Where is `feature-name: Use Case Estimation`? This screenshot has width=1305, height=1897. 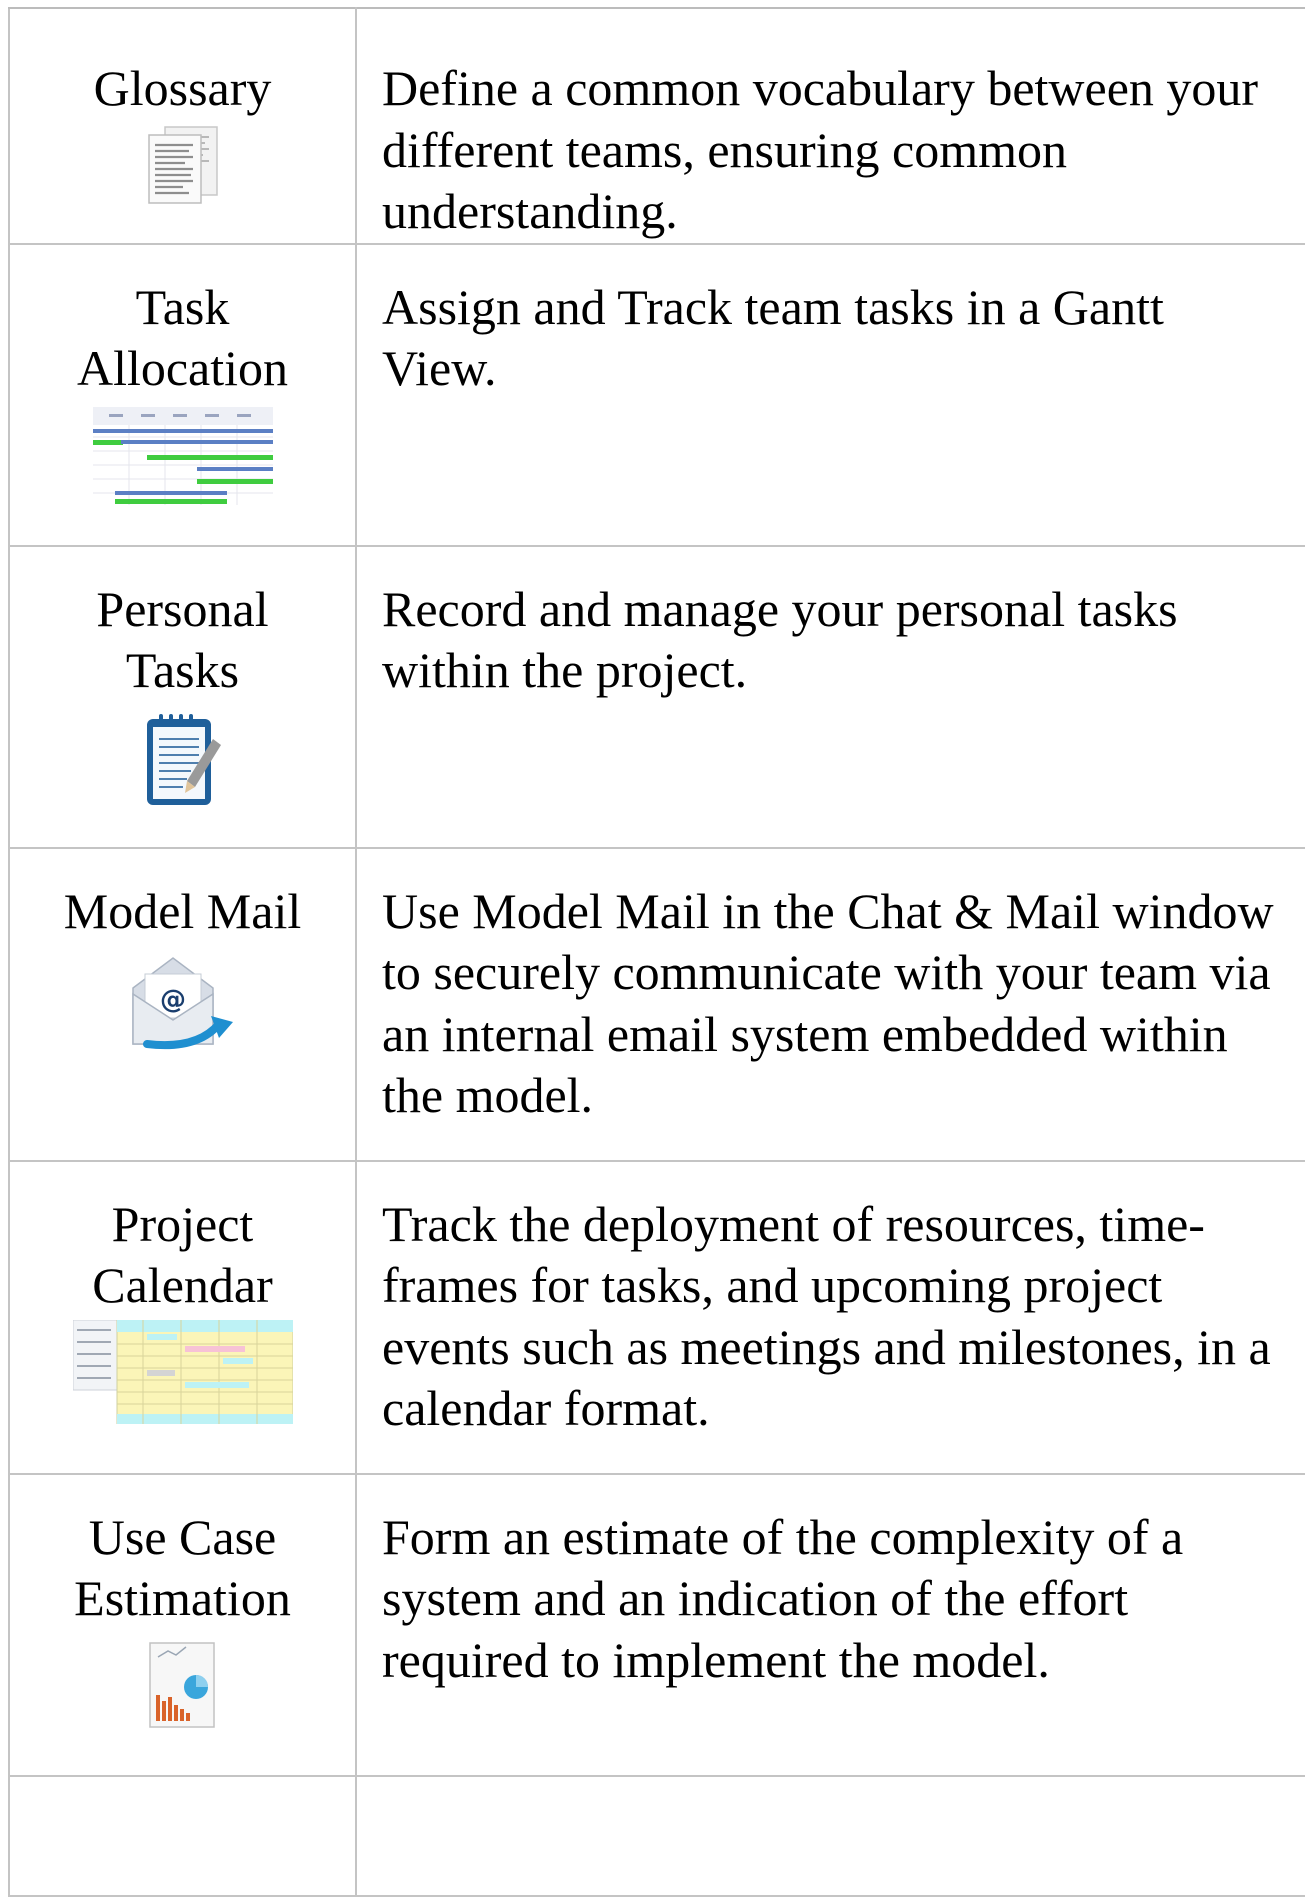 feature-name: Use Case Estimation is located at coordinates (182, 1567).